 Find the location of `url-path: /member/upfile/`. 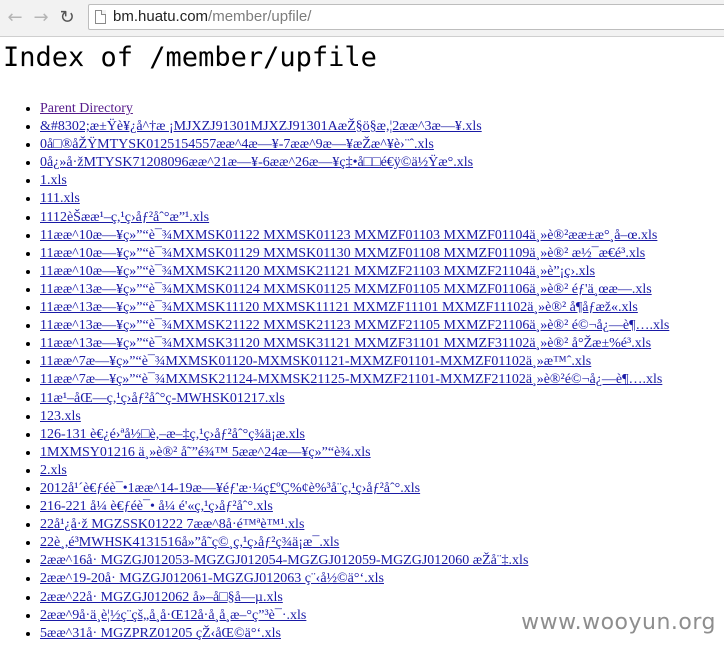

url-path: /member/upfile/ is located at coordinates (260, 16).